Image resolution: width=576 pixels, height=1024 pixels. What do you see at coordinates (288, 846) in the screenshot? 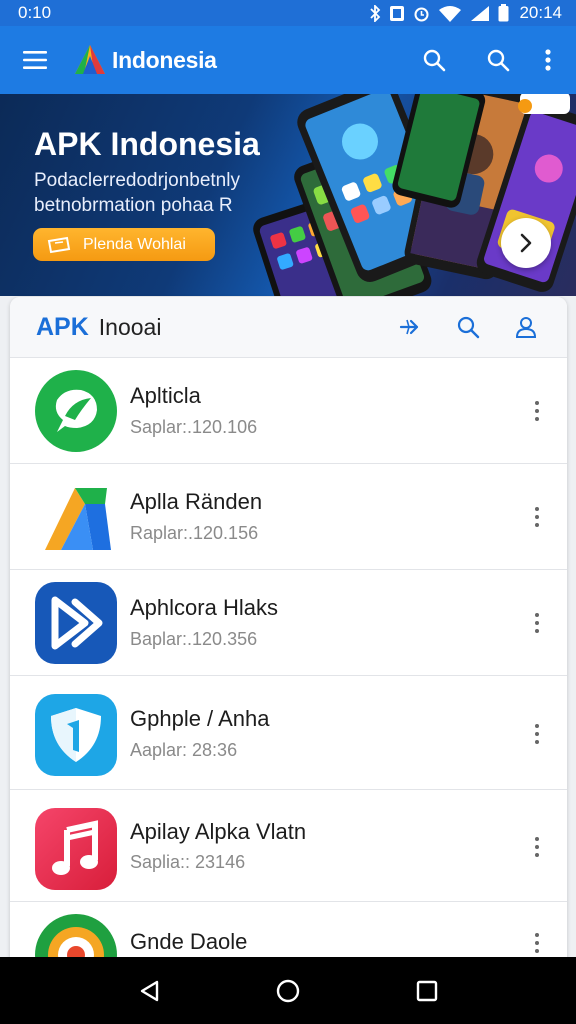
I see `list-item: Apilay Alpka Vlatn Saplia:: 23146` at bounding box center [288, 846].